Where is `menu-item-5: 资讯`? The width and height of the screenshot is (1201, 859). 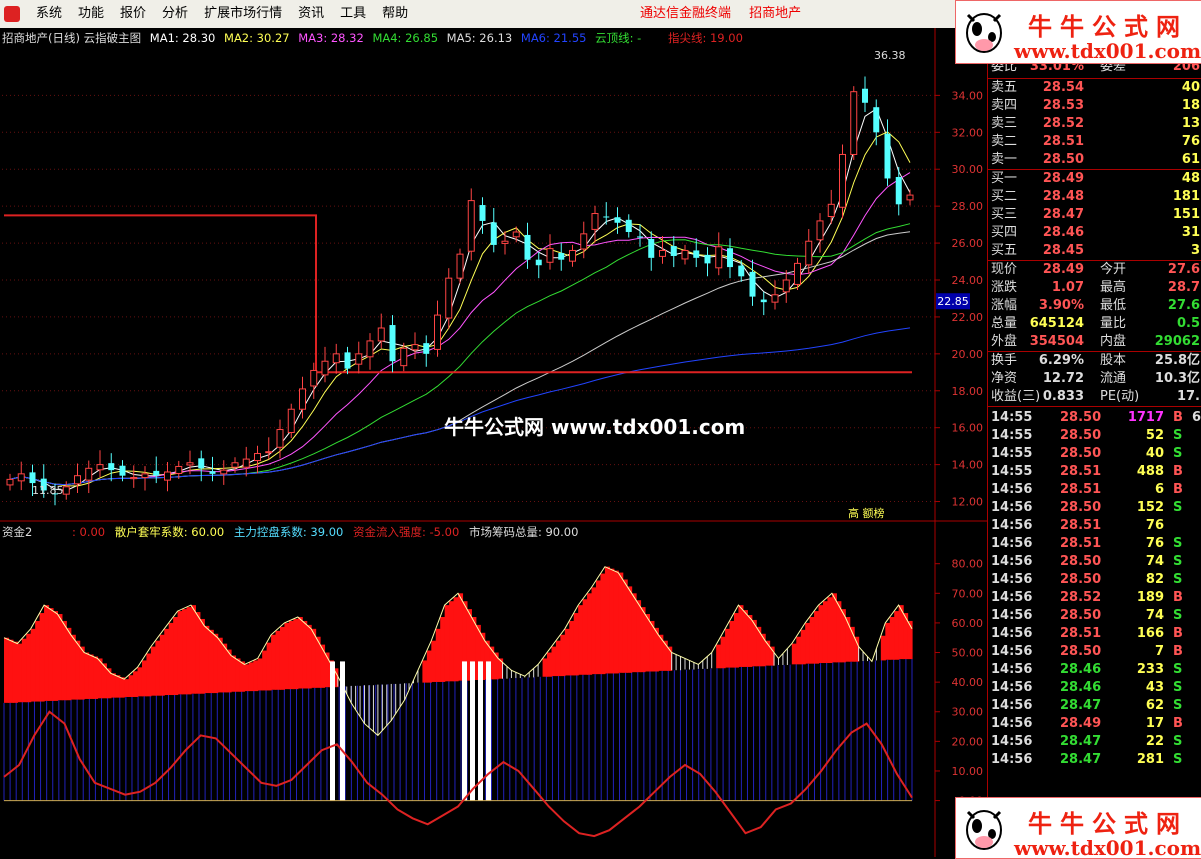
menu-item-5: 资讯 is located at coordinates (311, 14).